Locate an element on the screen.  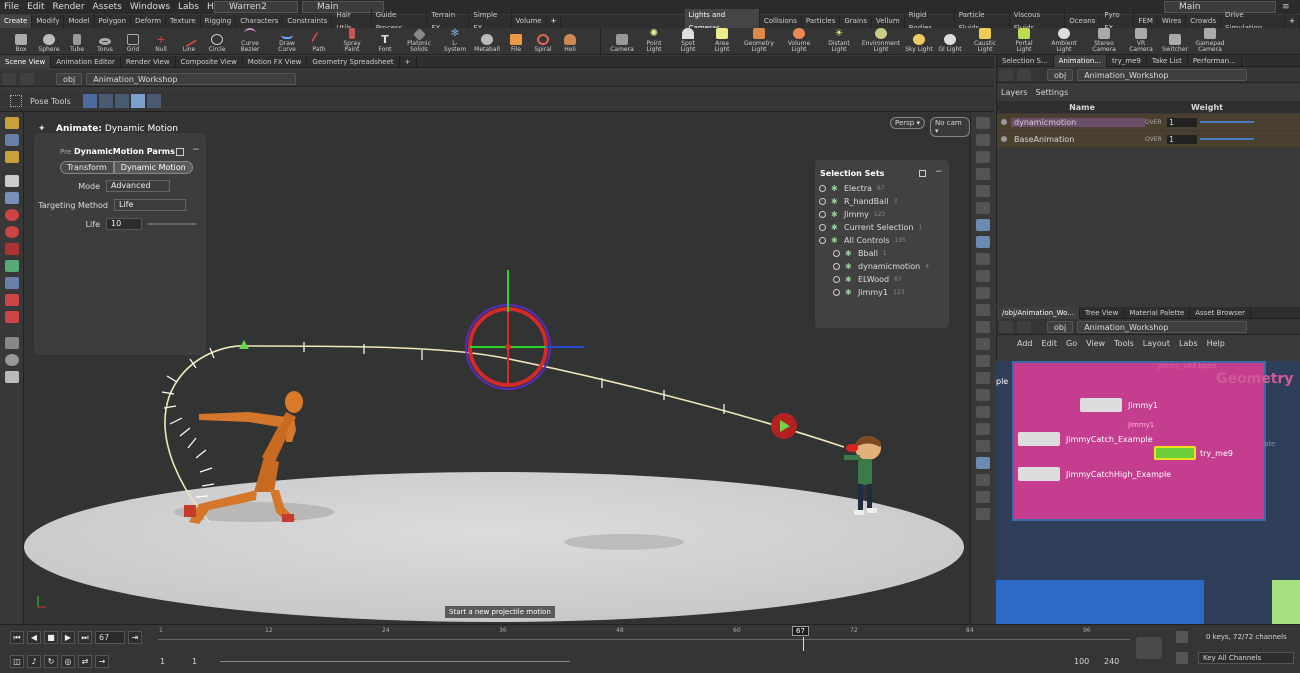
tool-null: + Null is located at coordinates (161, 41).